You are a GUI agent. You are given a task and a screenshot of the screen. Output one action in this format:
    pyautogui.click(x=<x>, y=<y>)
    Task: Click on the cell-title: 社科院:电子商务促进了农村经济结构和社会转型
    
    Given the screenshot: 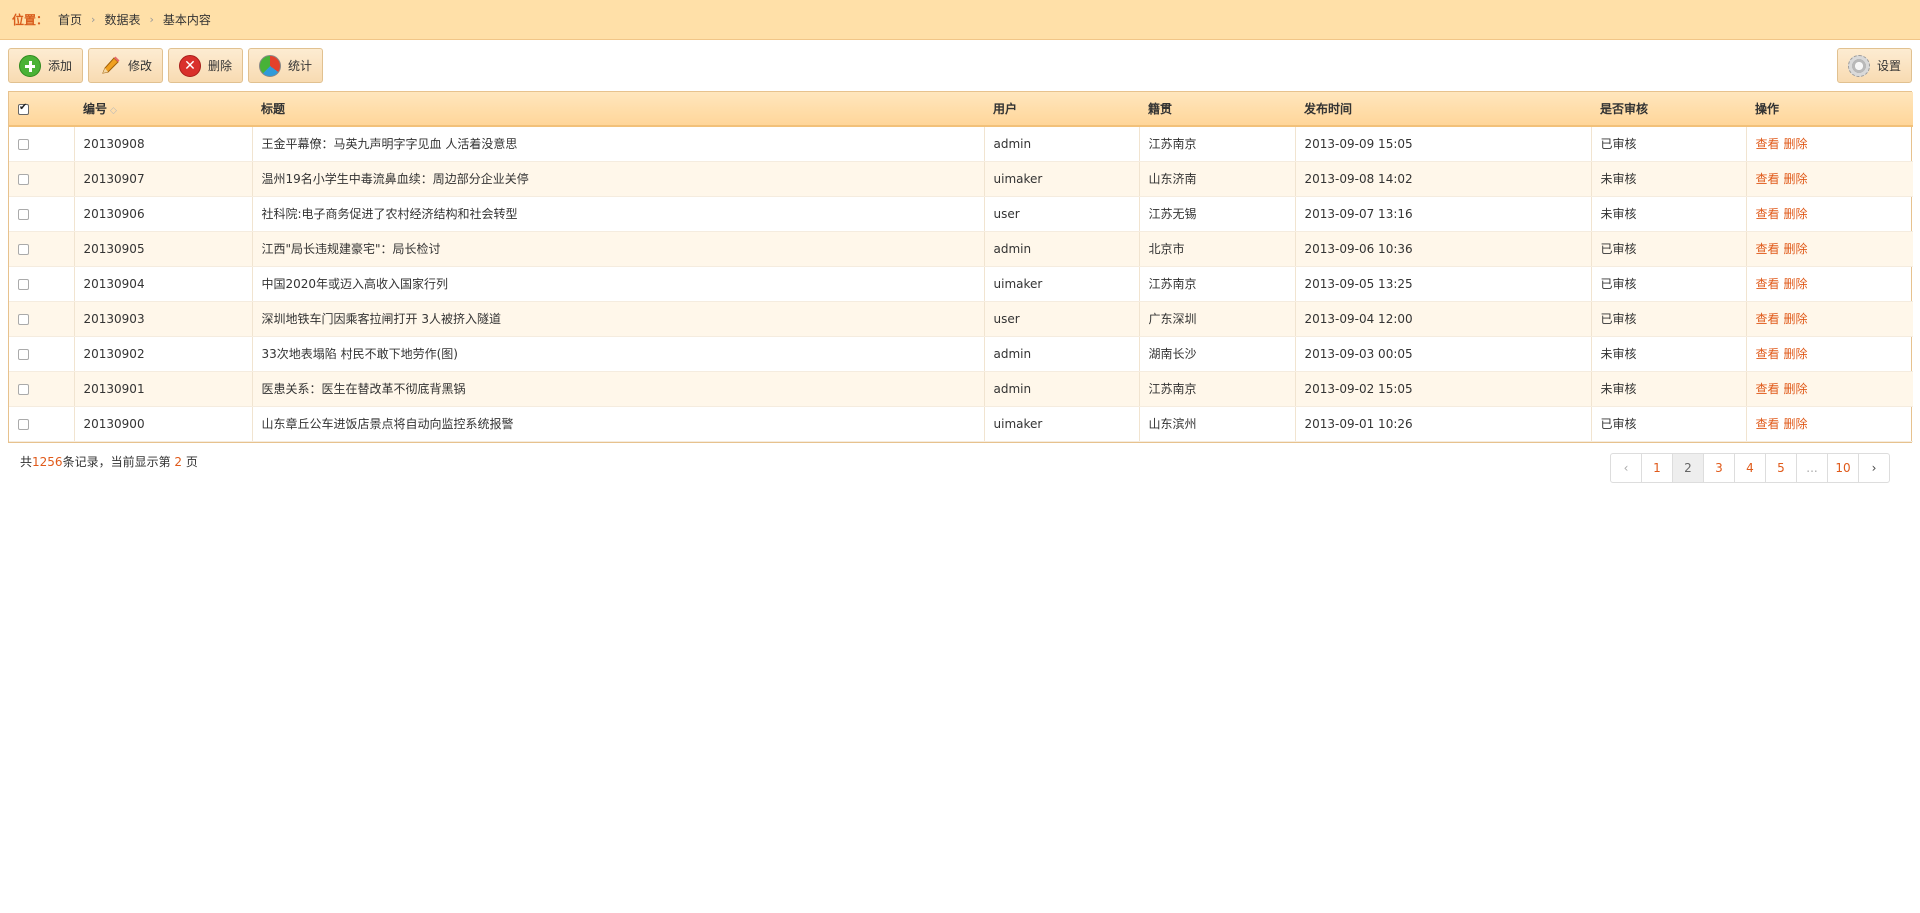 What is the action you would take?
    pyautogui.click(x=617, y=214)
    